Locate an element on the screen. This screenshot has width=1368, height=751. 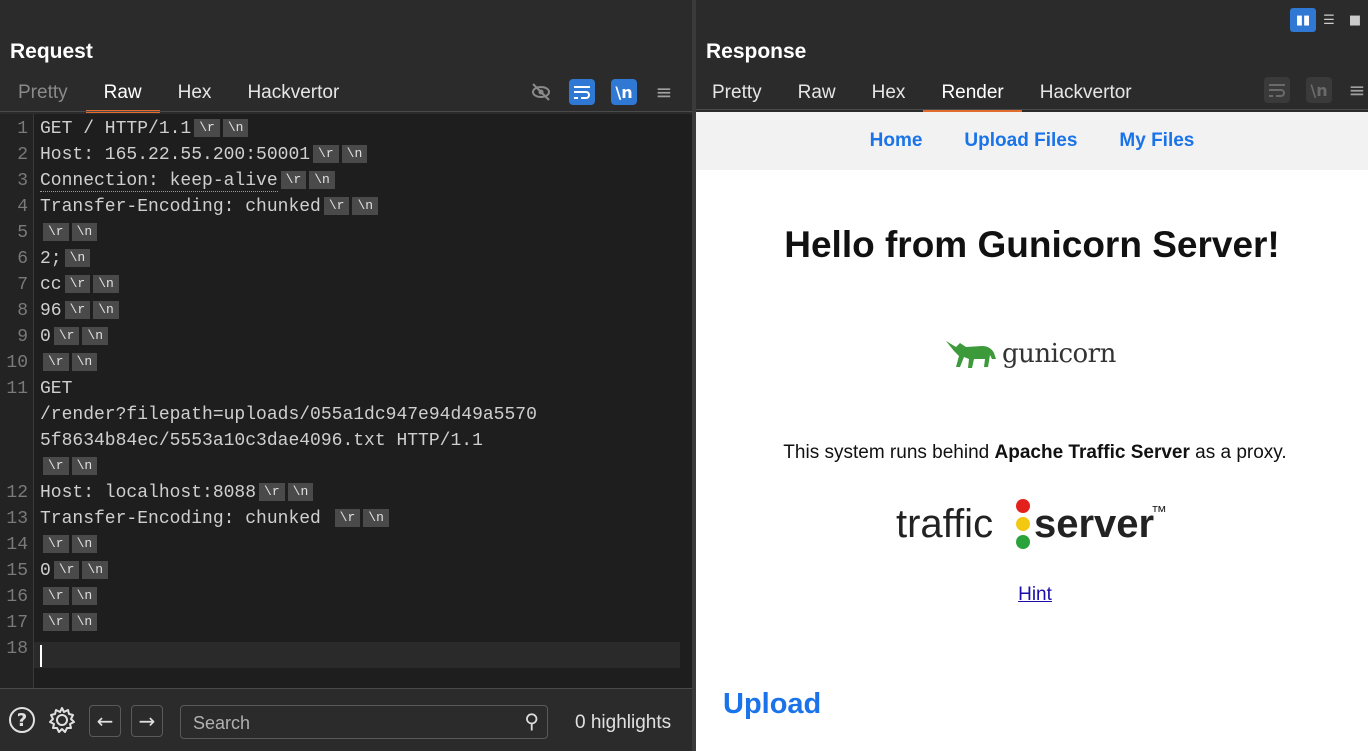
gear-icon is located at coordinates (62, 720).